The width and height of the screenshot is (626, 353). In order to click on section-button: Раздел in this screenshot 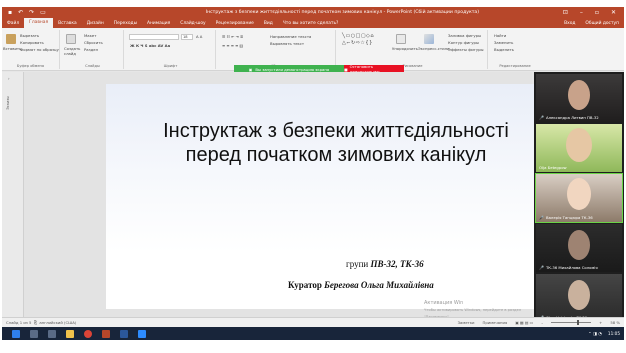, I will do `click(91, 49)`.